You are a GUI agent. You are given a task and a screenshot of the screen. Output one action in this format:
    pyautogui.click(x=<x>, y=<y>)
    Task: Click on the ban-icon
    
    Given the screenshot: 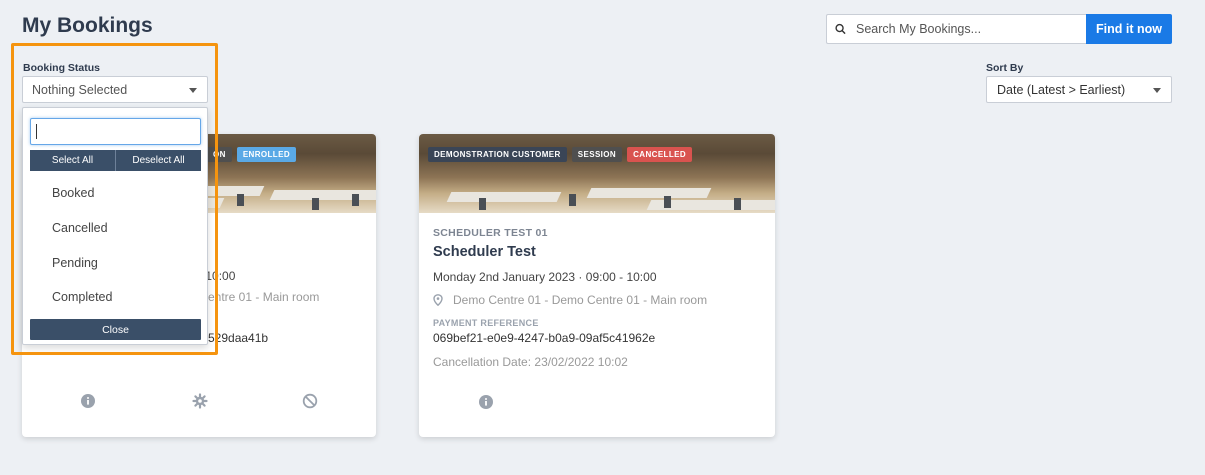 What is the action you would take?
    pyautogui.click(x=310, y=401)
    